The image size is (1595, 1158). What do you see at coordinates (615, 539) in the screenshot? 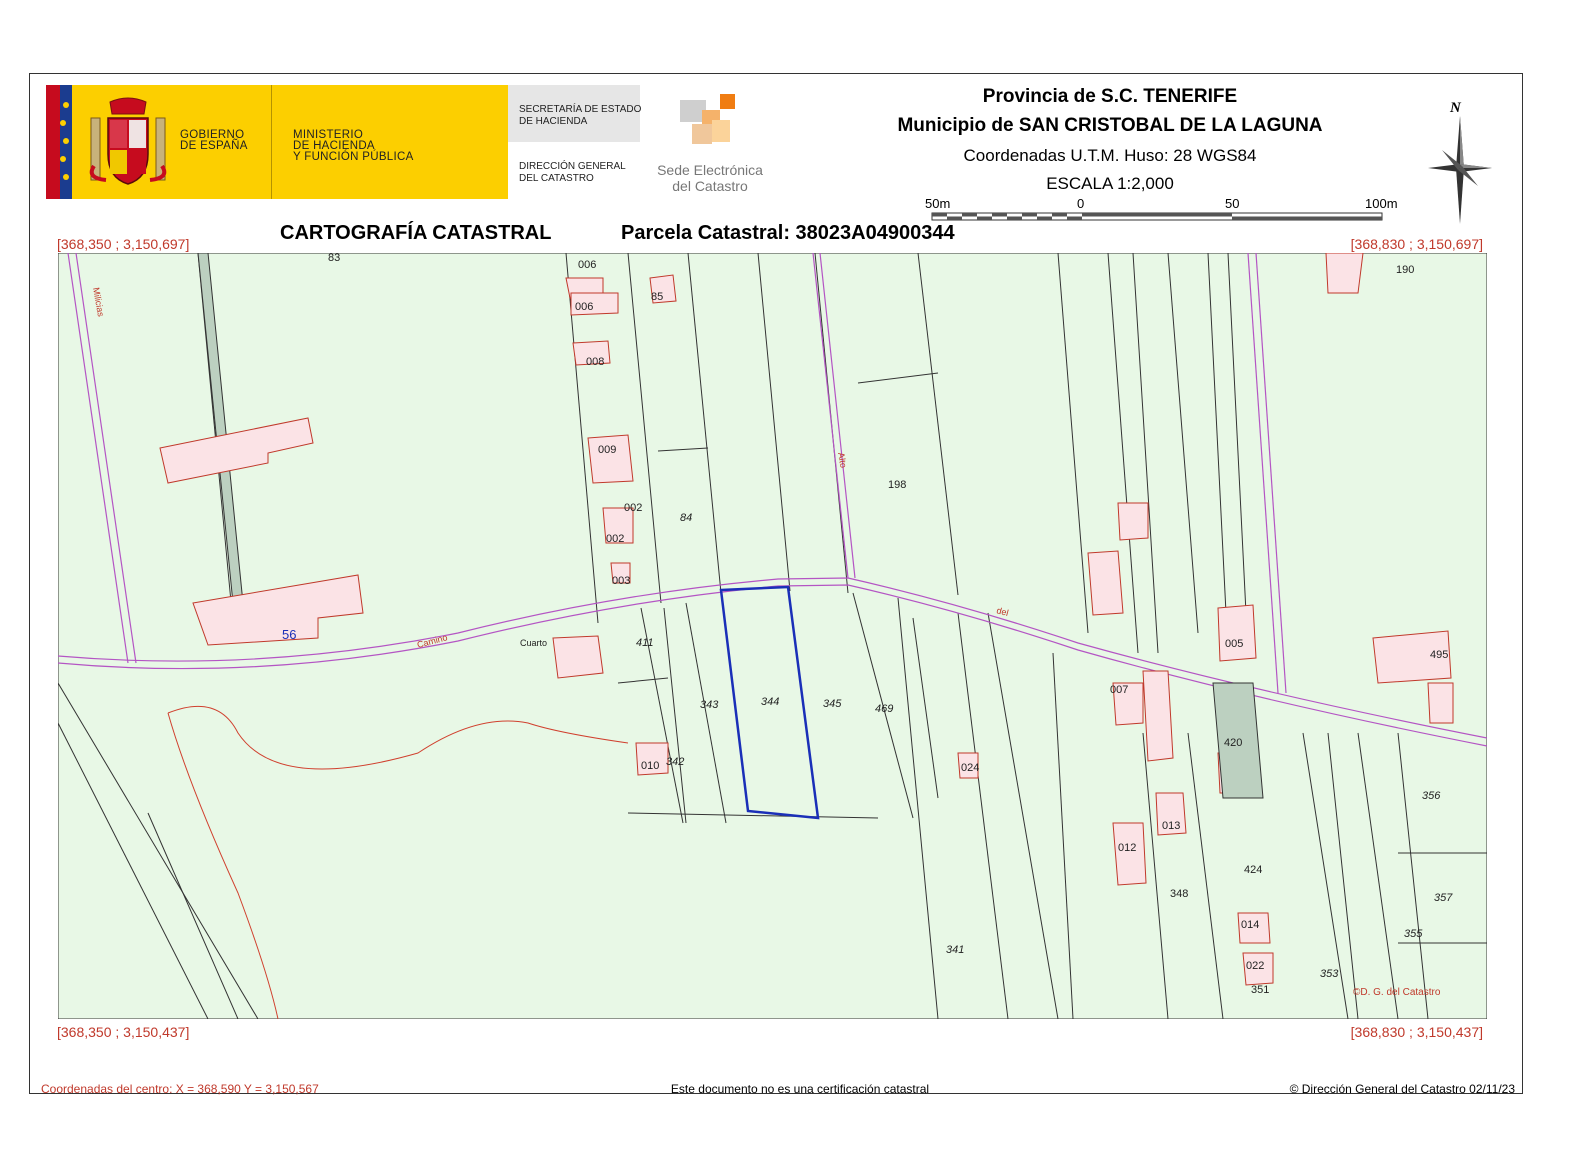
I see `building-label-002b: 002` at bounding box center [615, 539].